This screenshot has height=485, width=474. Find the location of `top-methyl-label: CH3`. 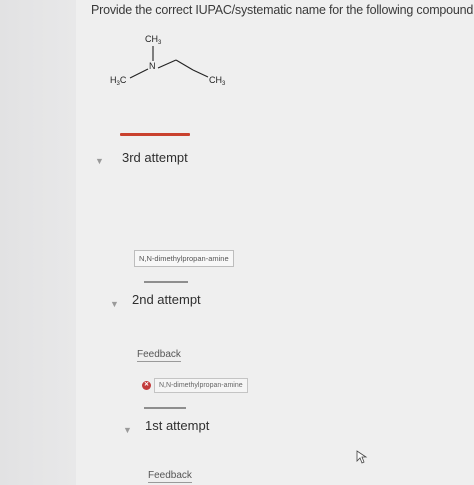

top-methyl-label: CH3 is located at coordinates (153, 40).